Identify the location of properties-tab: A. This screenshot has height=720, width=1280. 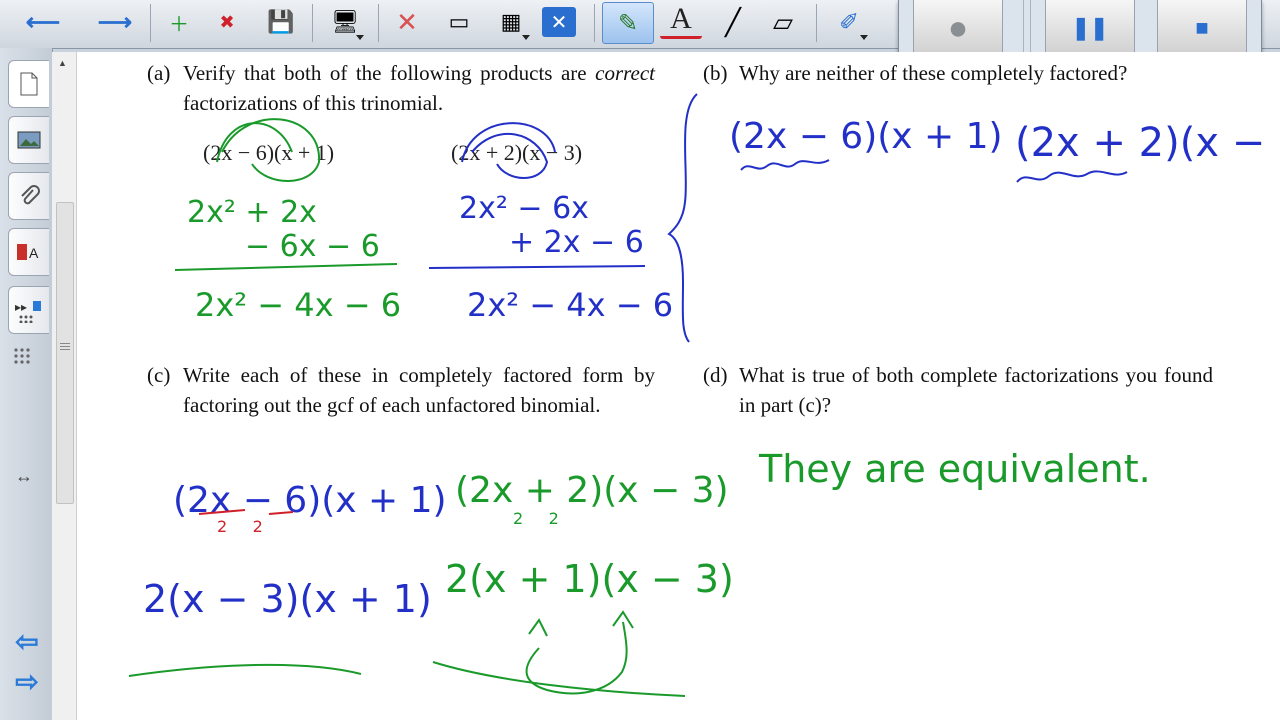
(28, 252).